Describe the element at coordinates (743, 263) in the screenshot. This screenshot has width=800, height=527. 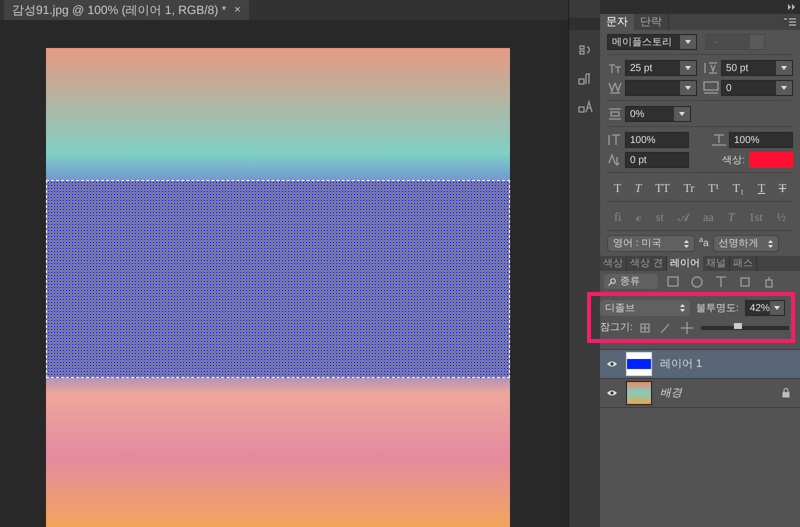
I see `panel-tab: 패스` at that location.